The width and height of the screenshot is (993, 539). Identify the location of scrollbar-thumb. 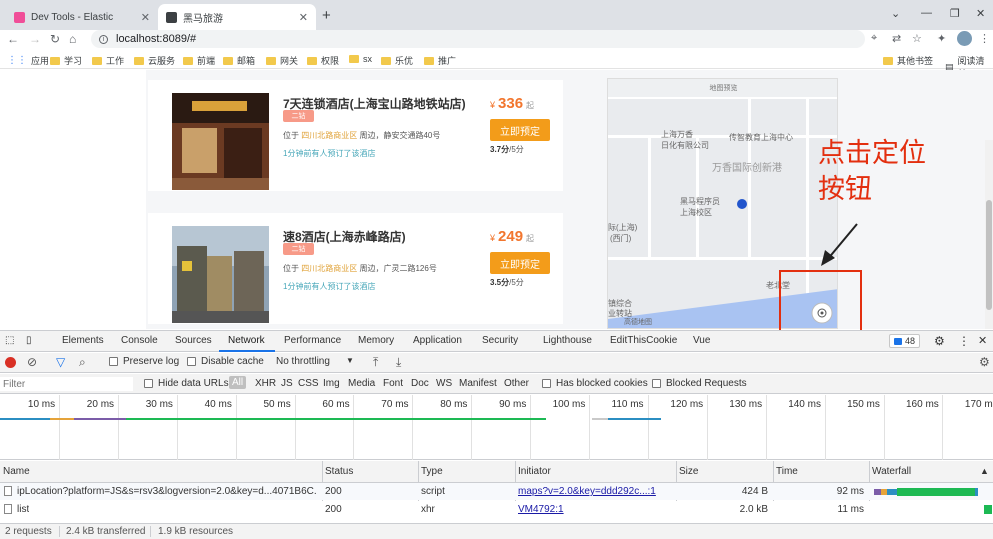
(989, 255).